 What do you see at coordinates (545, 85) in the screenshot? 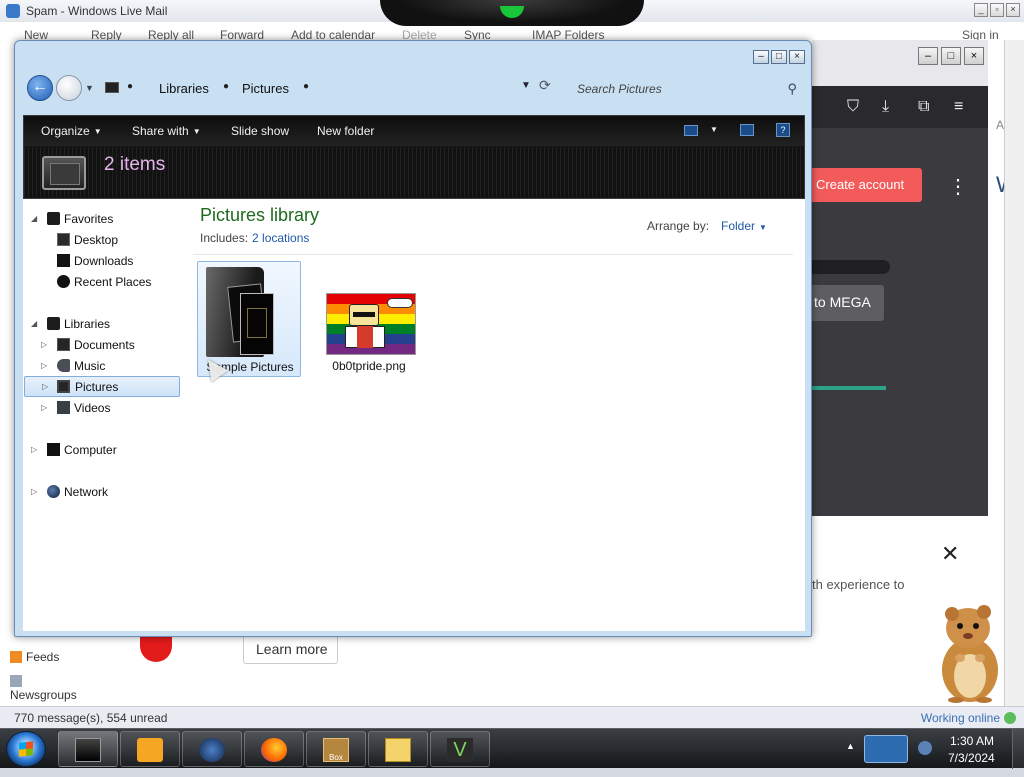
I see `refresh-icon: ⟳` at bounding box center [545, 85].